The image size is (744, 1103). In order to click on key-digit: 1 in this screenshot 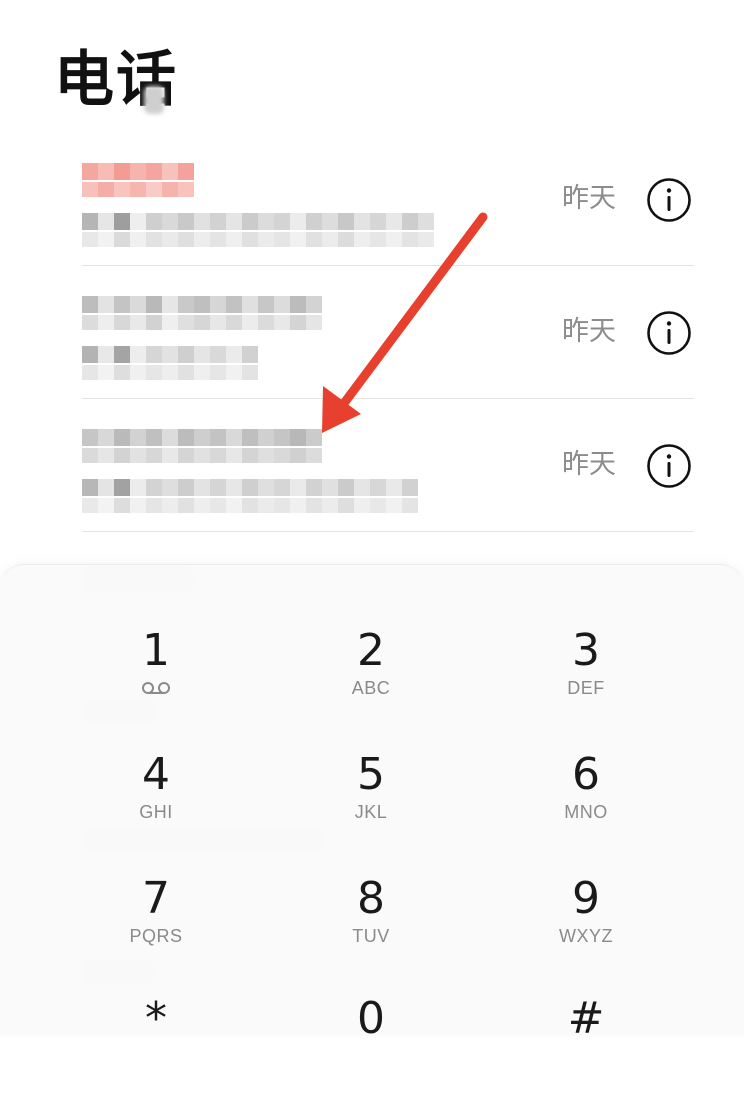, I will do `click(156, 650)`.